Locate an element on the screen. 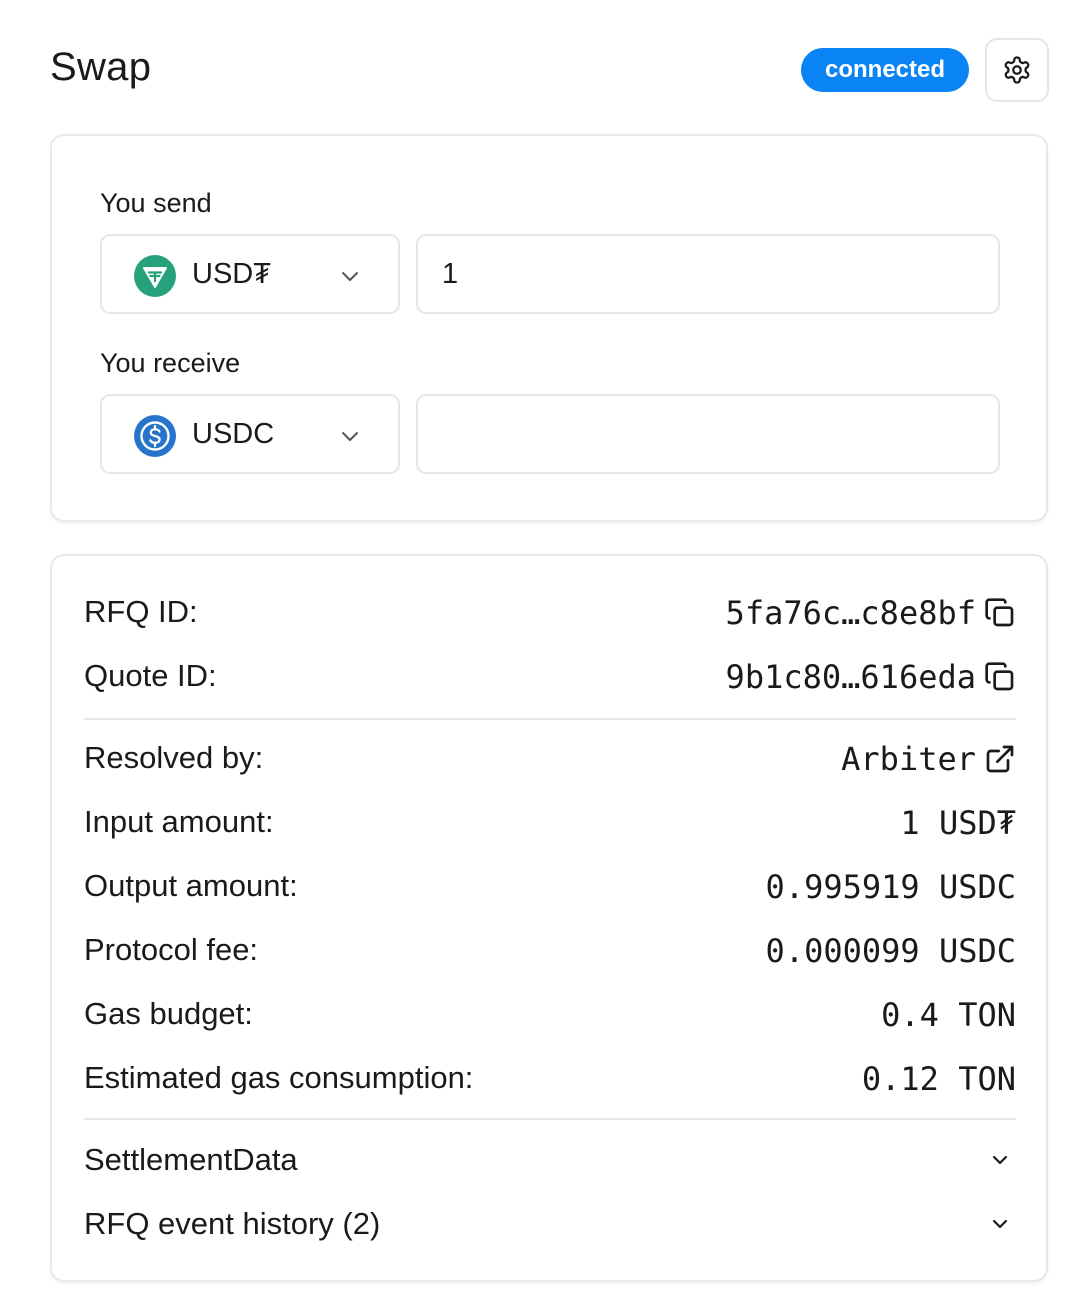 The image size is (1074, 1306). header: Swap connected is located at coordinates (549, 70).